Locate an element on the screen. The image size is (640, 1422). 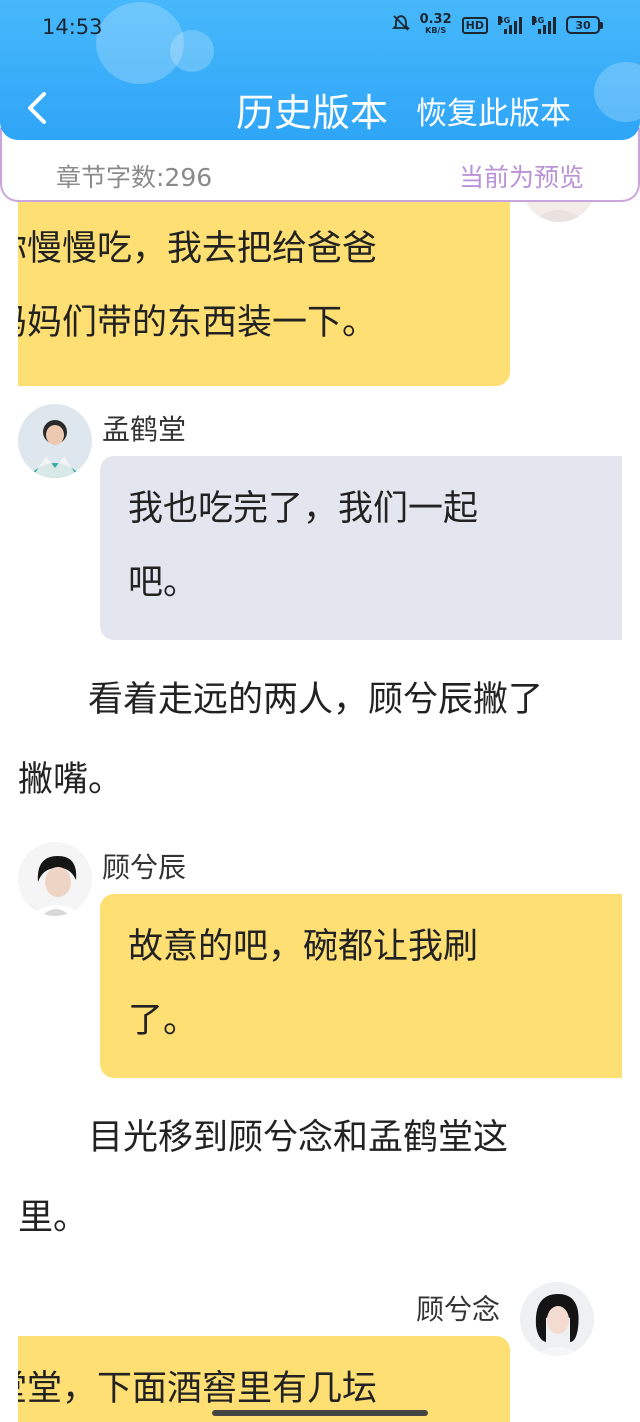
message-text: 你慢慢吃，我去把给爸爸 is located at coordinates (198, 249).